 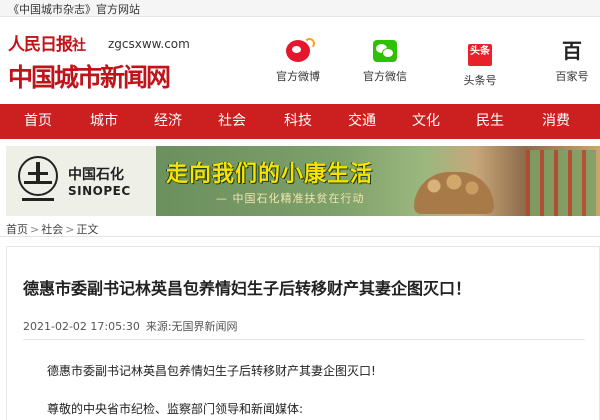 What do you see at coordinates (89, 77) in the screenshot?
I see `logo-main-title: 中国城市新闻网` at bounding box center [89, 77].